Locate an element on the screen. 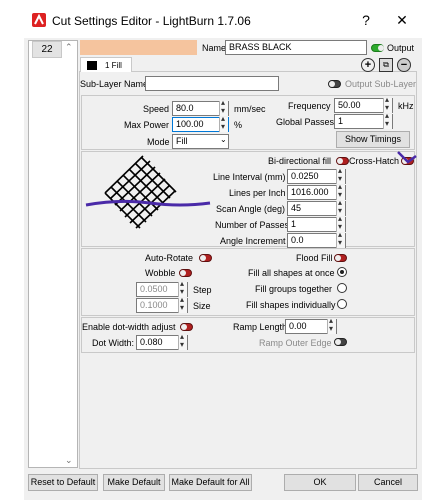 The image size is (428, 500). dot-width-spinner is located at coordinates (182, 341).